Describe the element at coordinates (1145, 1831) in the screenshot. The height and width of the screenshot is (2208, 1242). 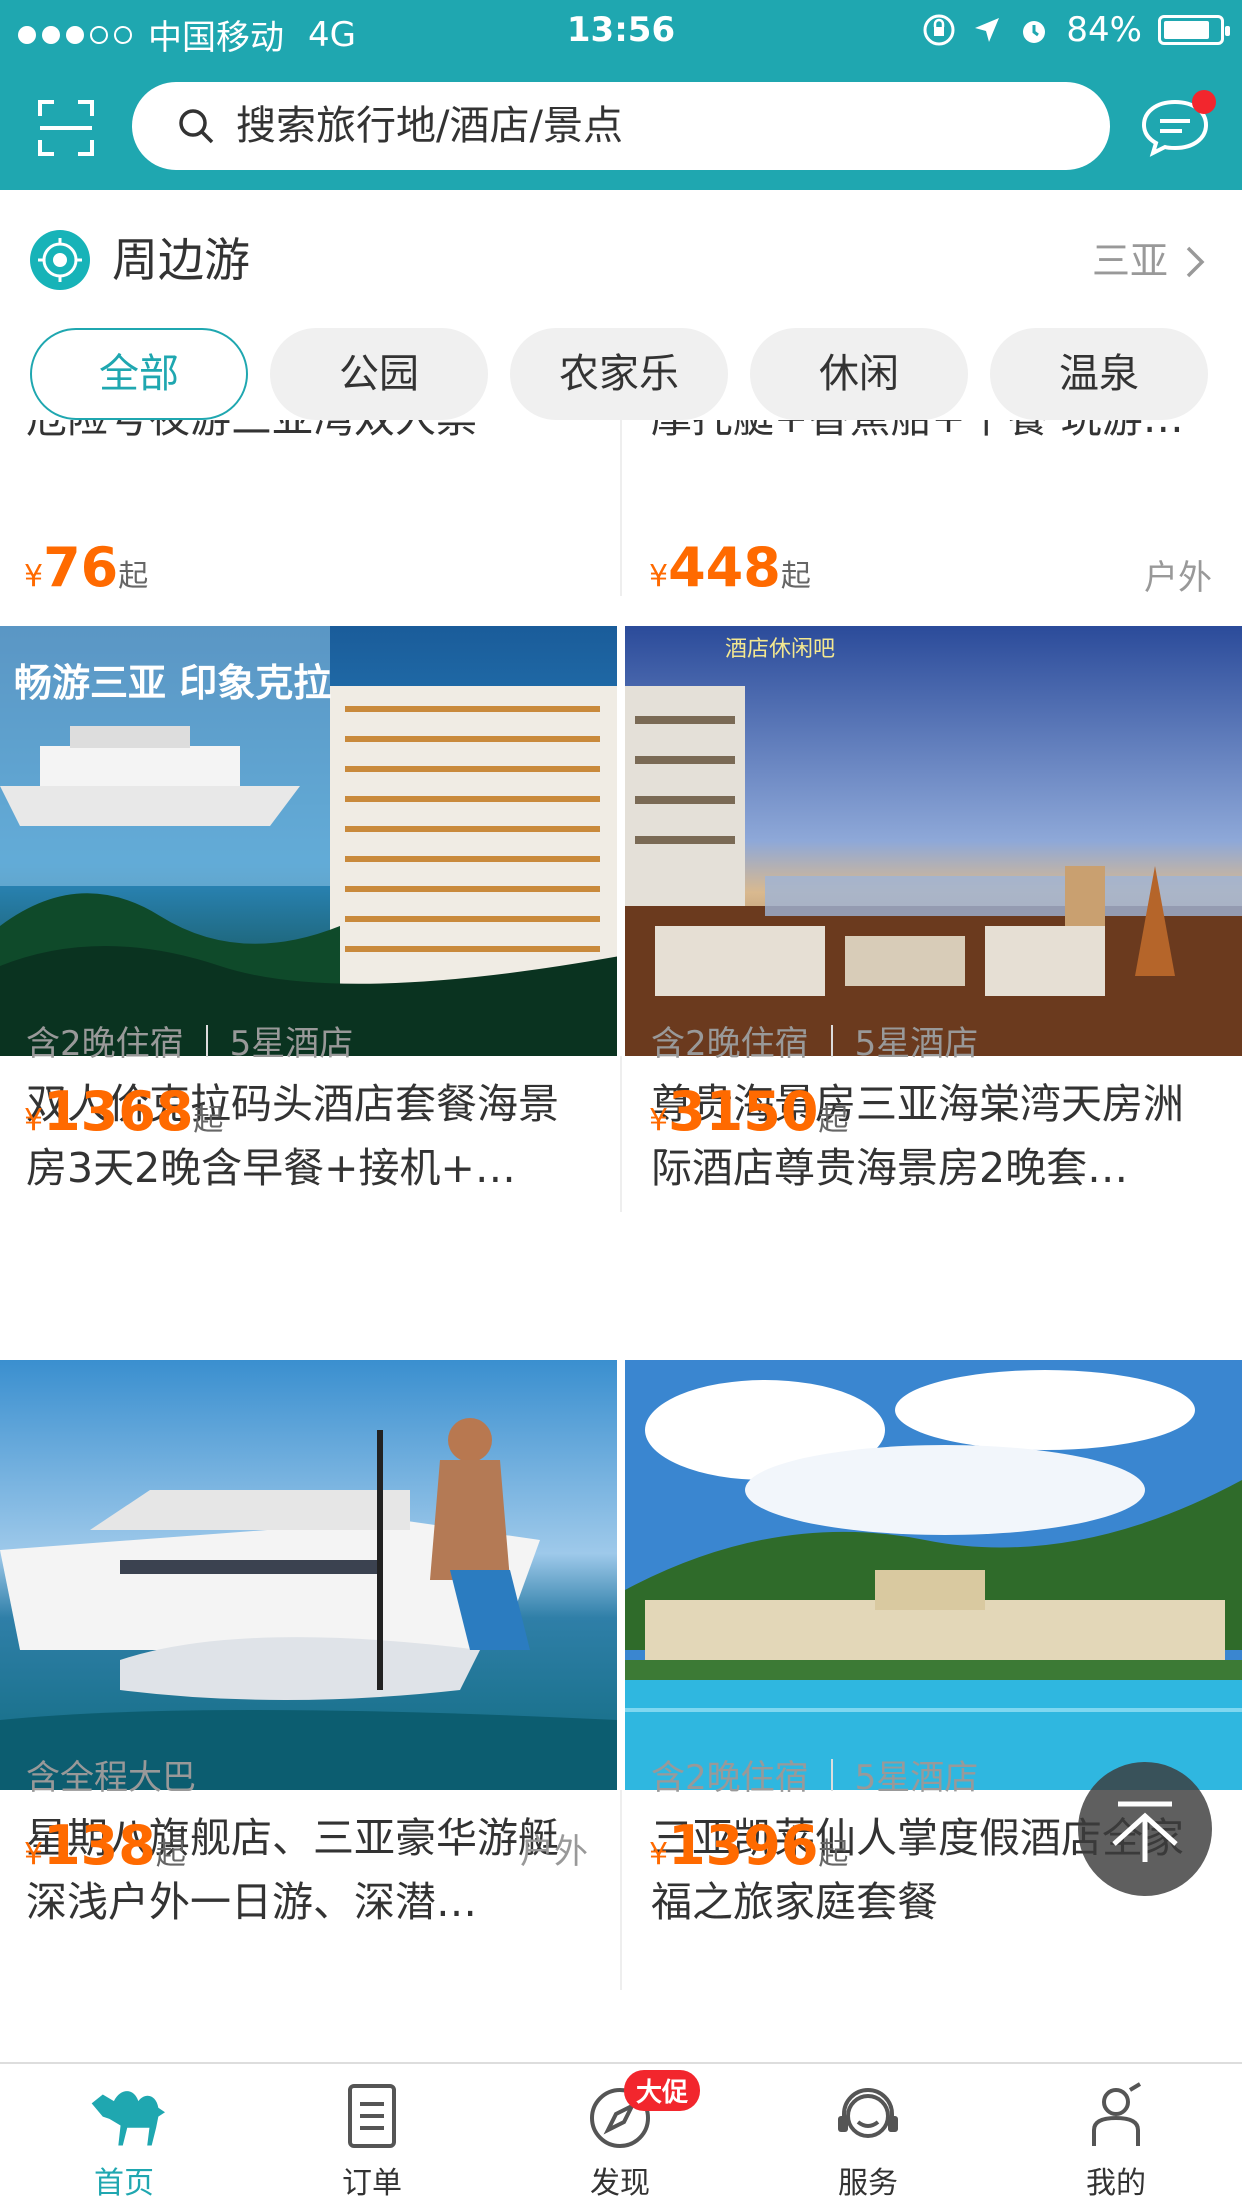
I see `arrow-up-icon` at that location.